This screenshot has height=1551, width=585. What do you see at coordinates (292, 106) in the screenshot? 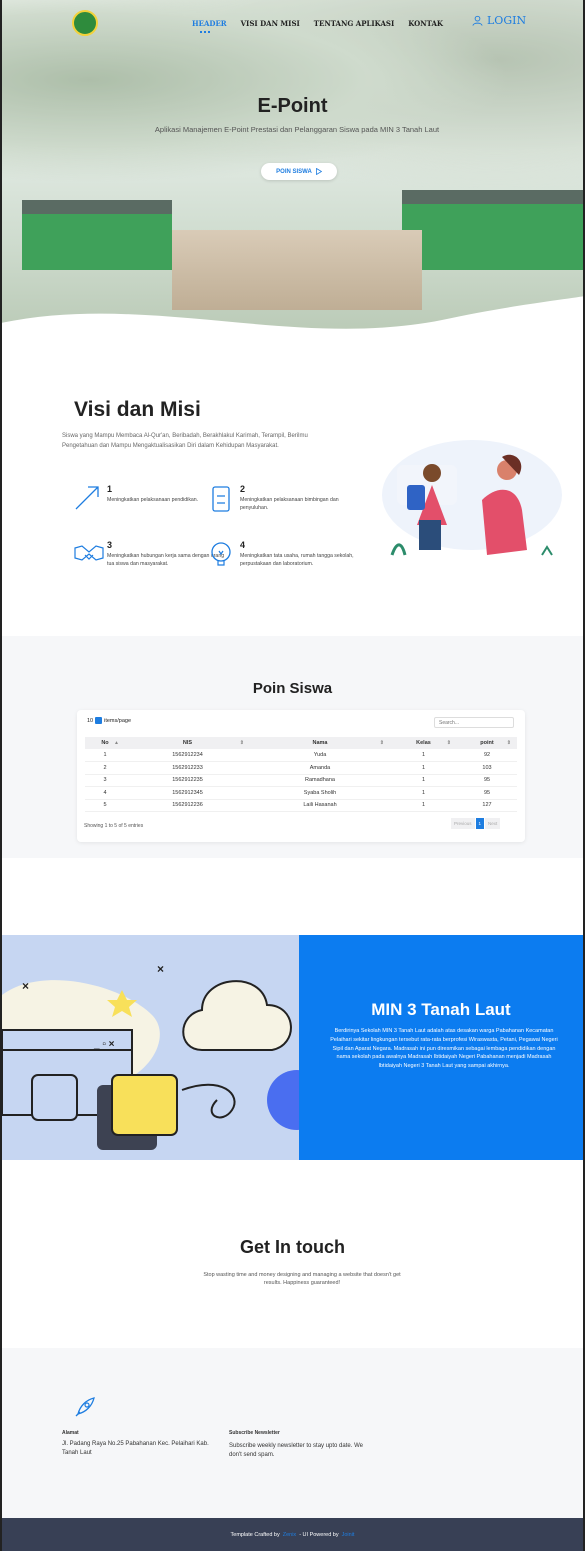
I see `hero-title: E-Point` at bounding box center [292, 106].